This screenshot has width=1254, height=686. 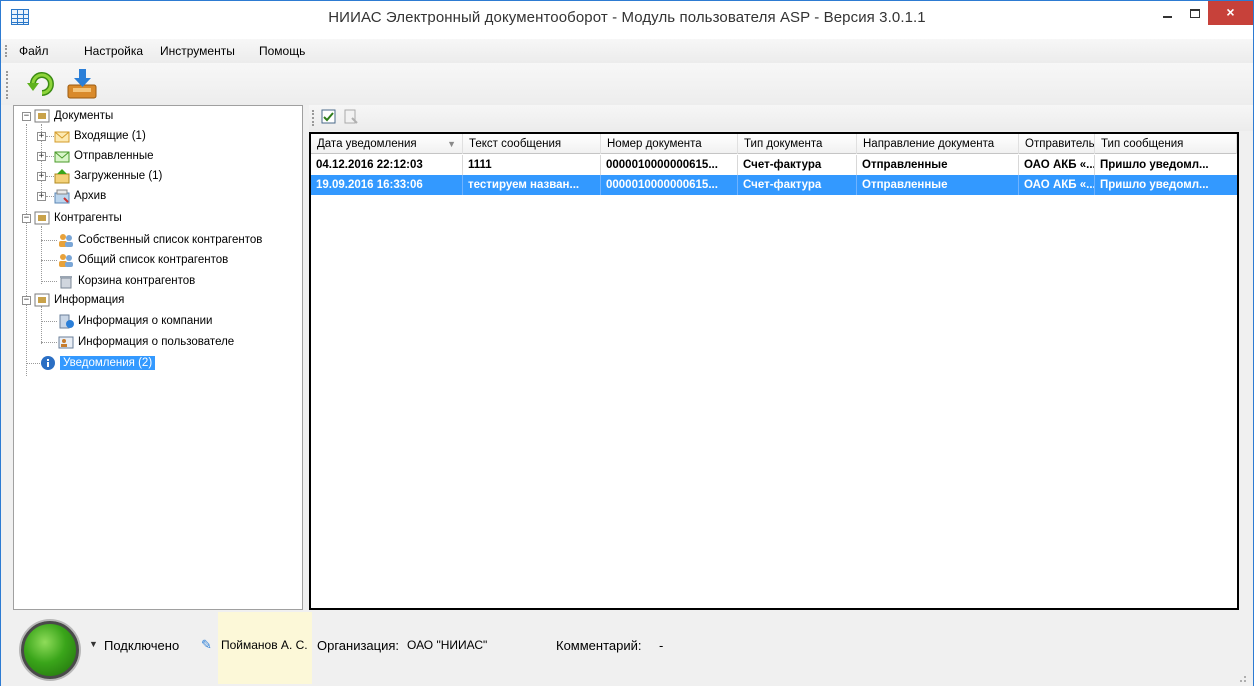 I want to click on download-tray-icon, so click(x=82, y=84).